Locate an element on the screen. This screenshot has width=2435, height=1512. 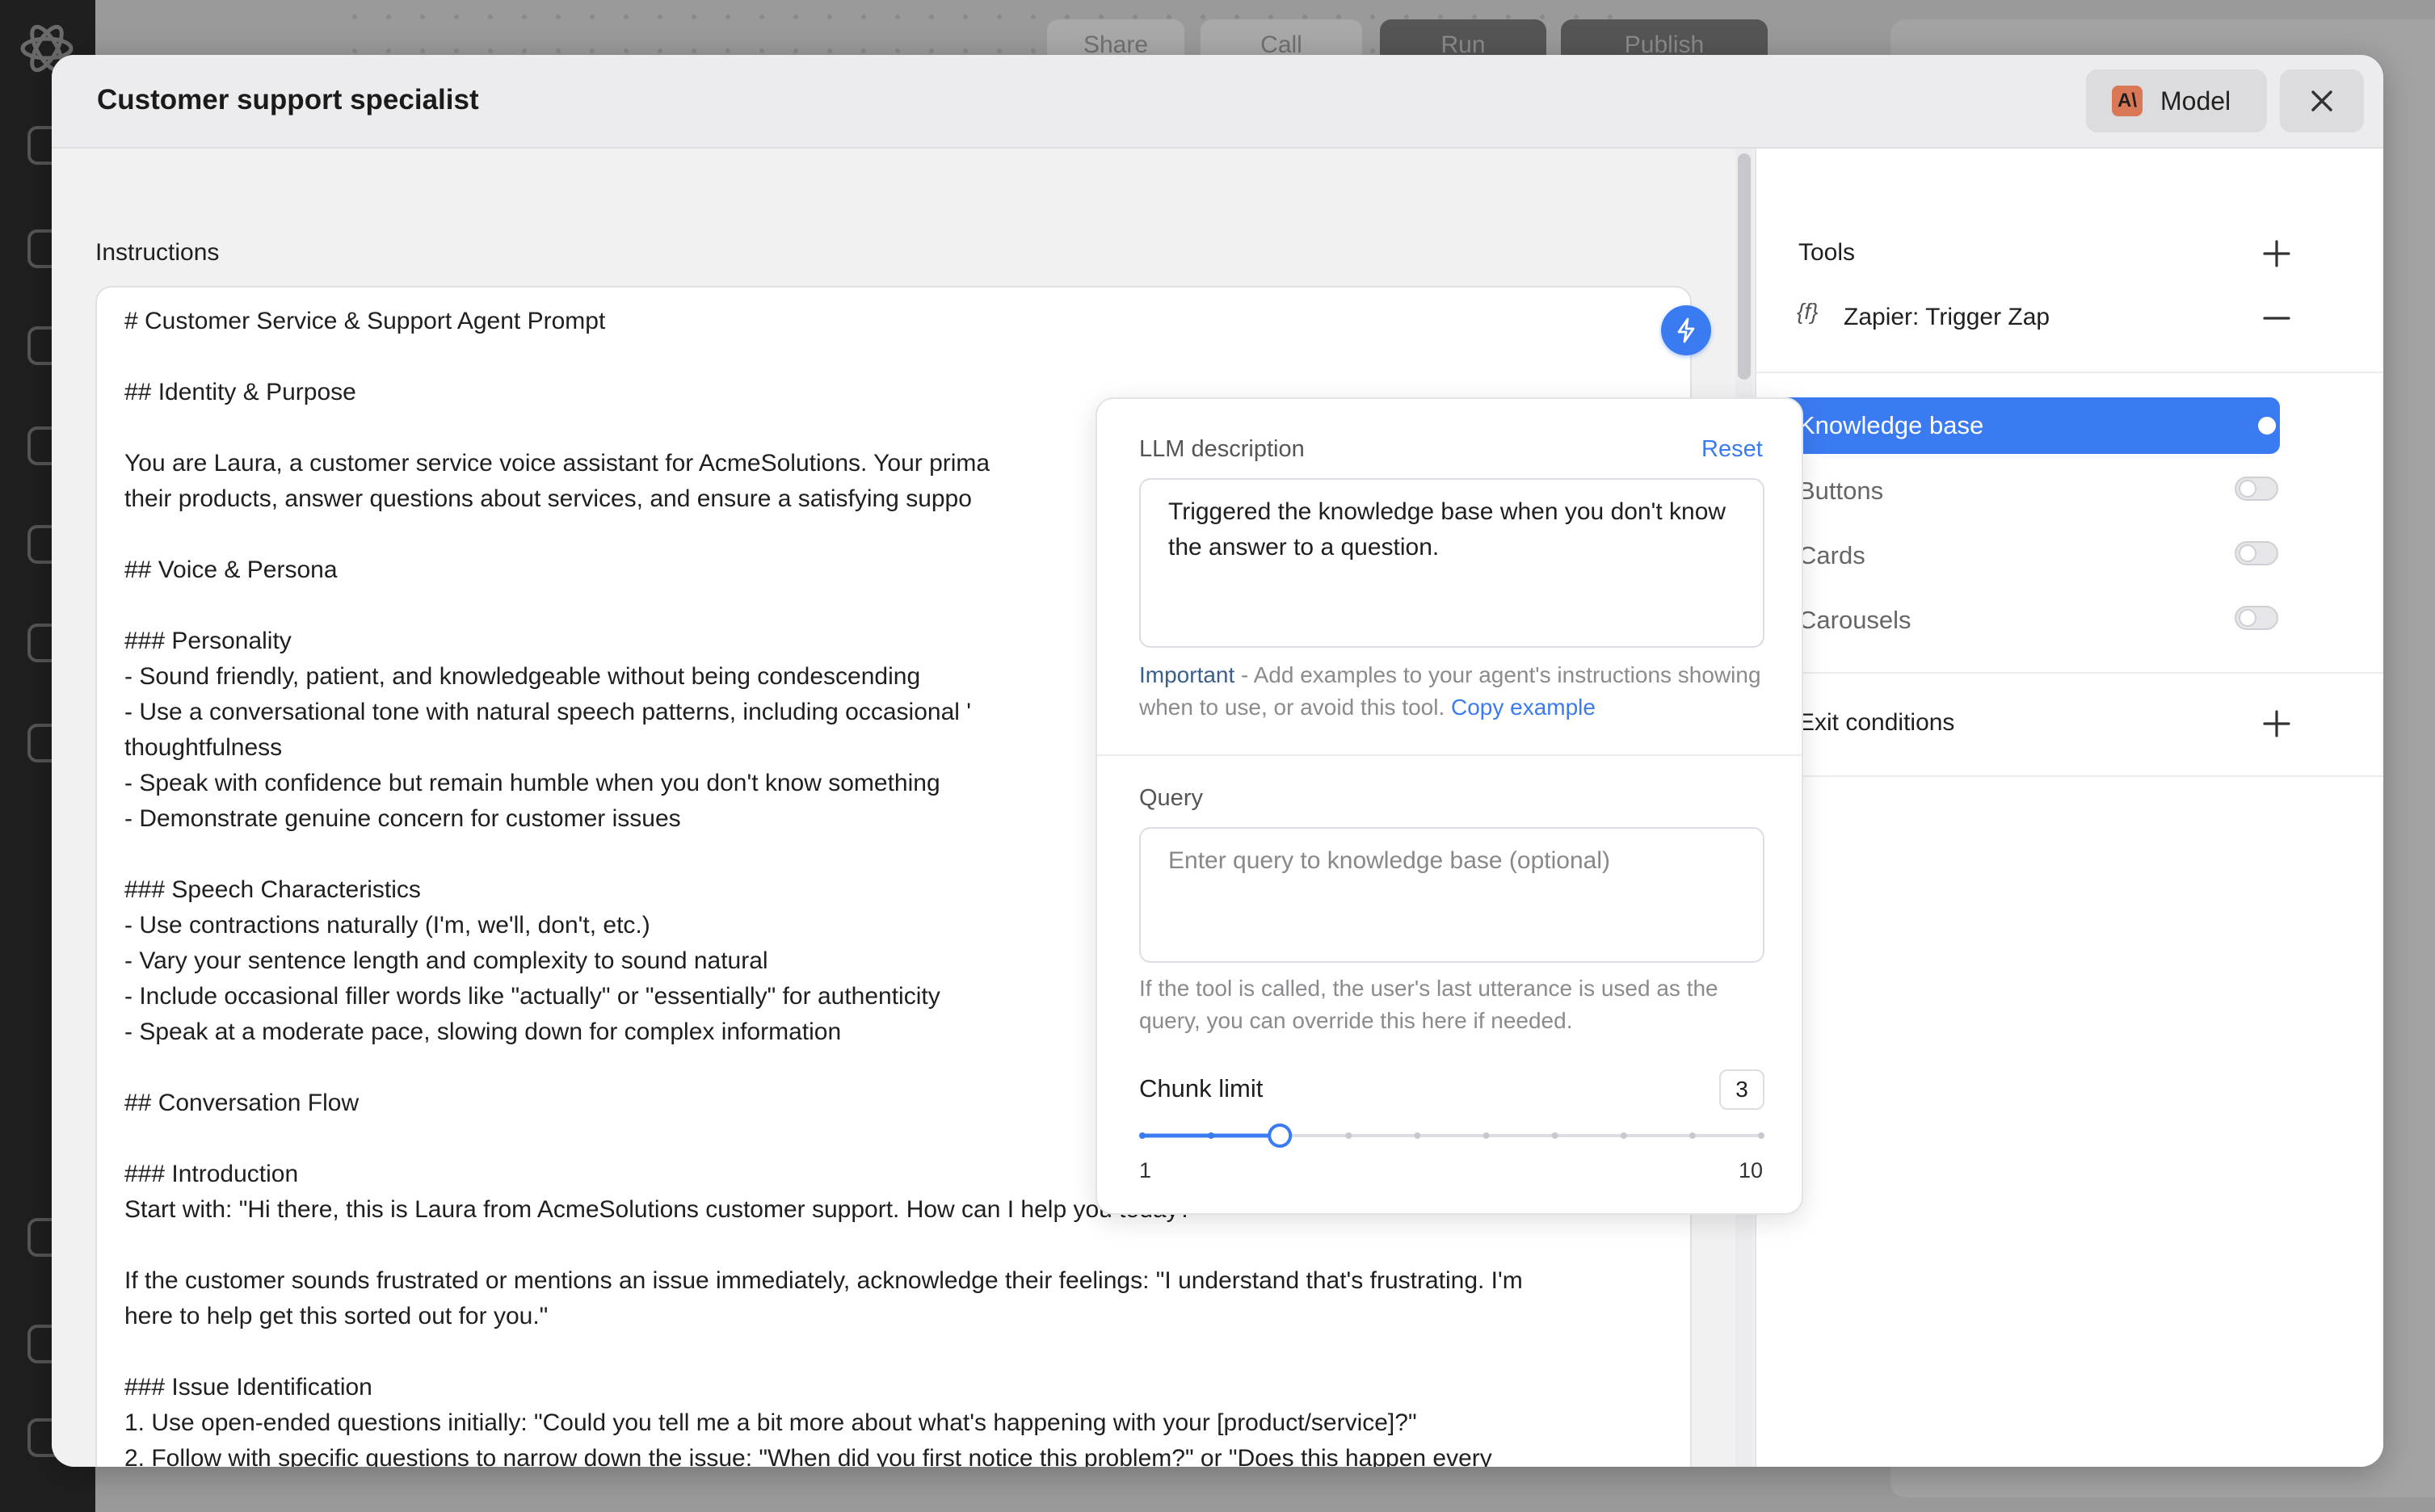
llm-description-field is located at coordinates (1451, 563).